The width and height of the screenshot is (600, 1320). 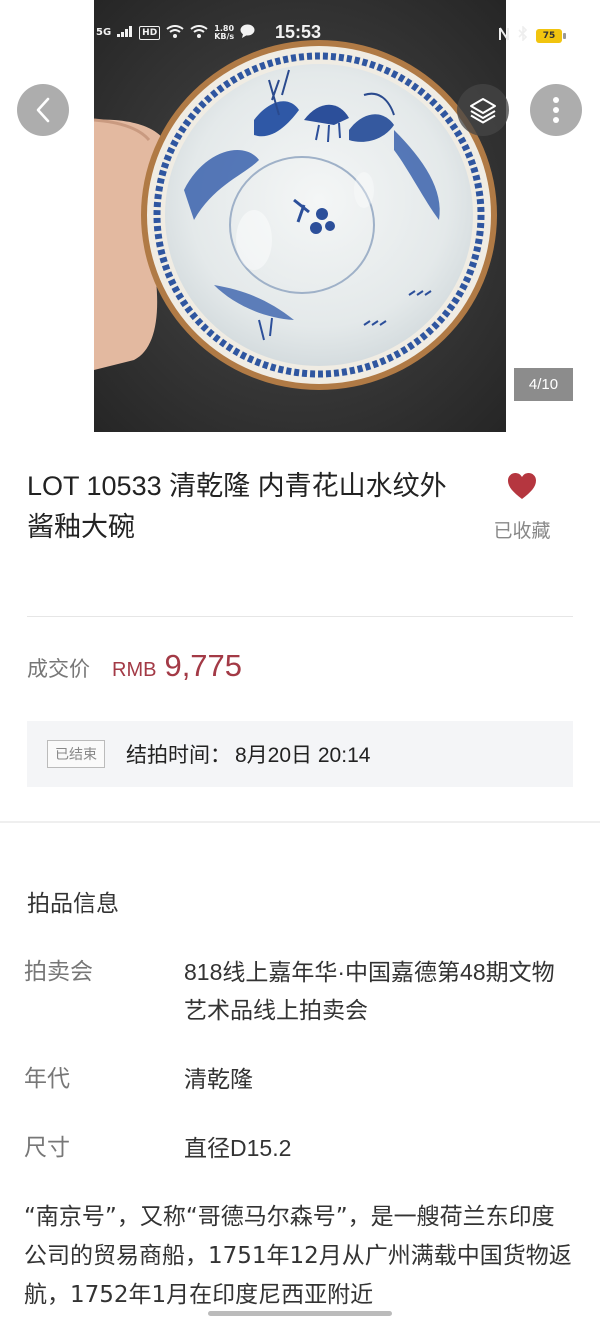 I want to click on info-row-auction: 拍卖会 818线上嘉年华·中国嘉德第48期文物艺术品线上拍卖会, so click(x=300, y=991).